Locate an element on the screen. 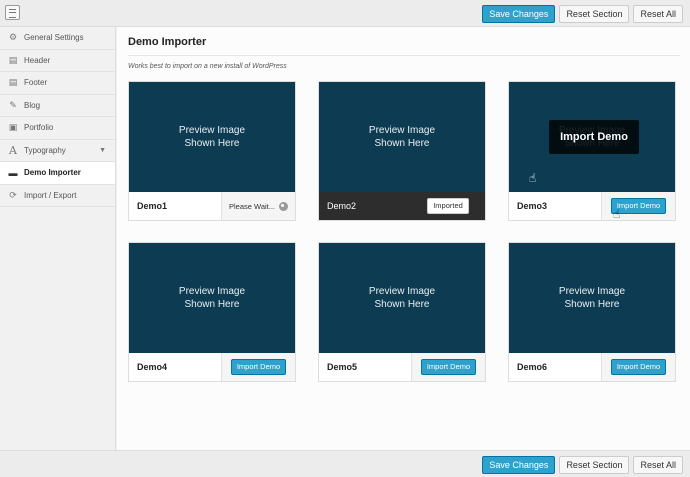 The width and height of the screenshot is (690, 477). demo-name: Demo6 is located at coordinates (532, 367).